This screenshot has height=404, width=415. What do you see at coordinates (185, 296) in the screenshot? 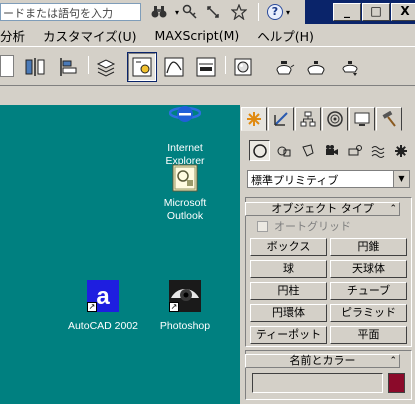
I see `photoshop-icon: ↗` at bounding box center [185, 296].